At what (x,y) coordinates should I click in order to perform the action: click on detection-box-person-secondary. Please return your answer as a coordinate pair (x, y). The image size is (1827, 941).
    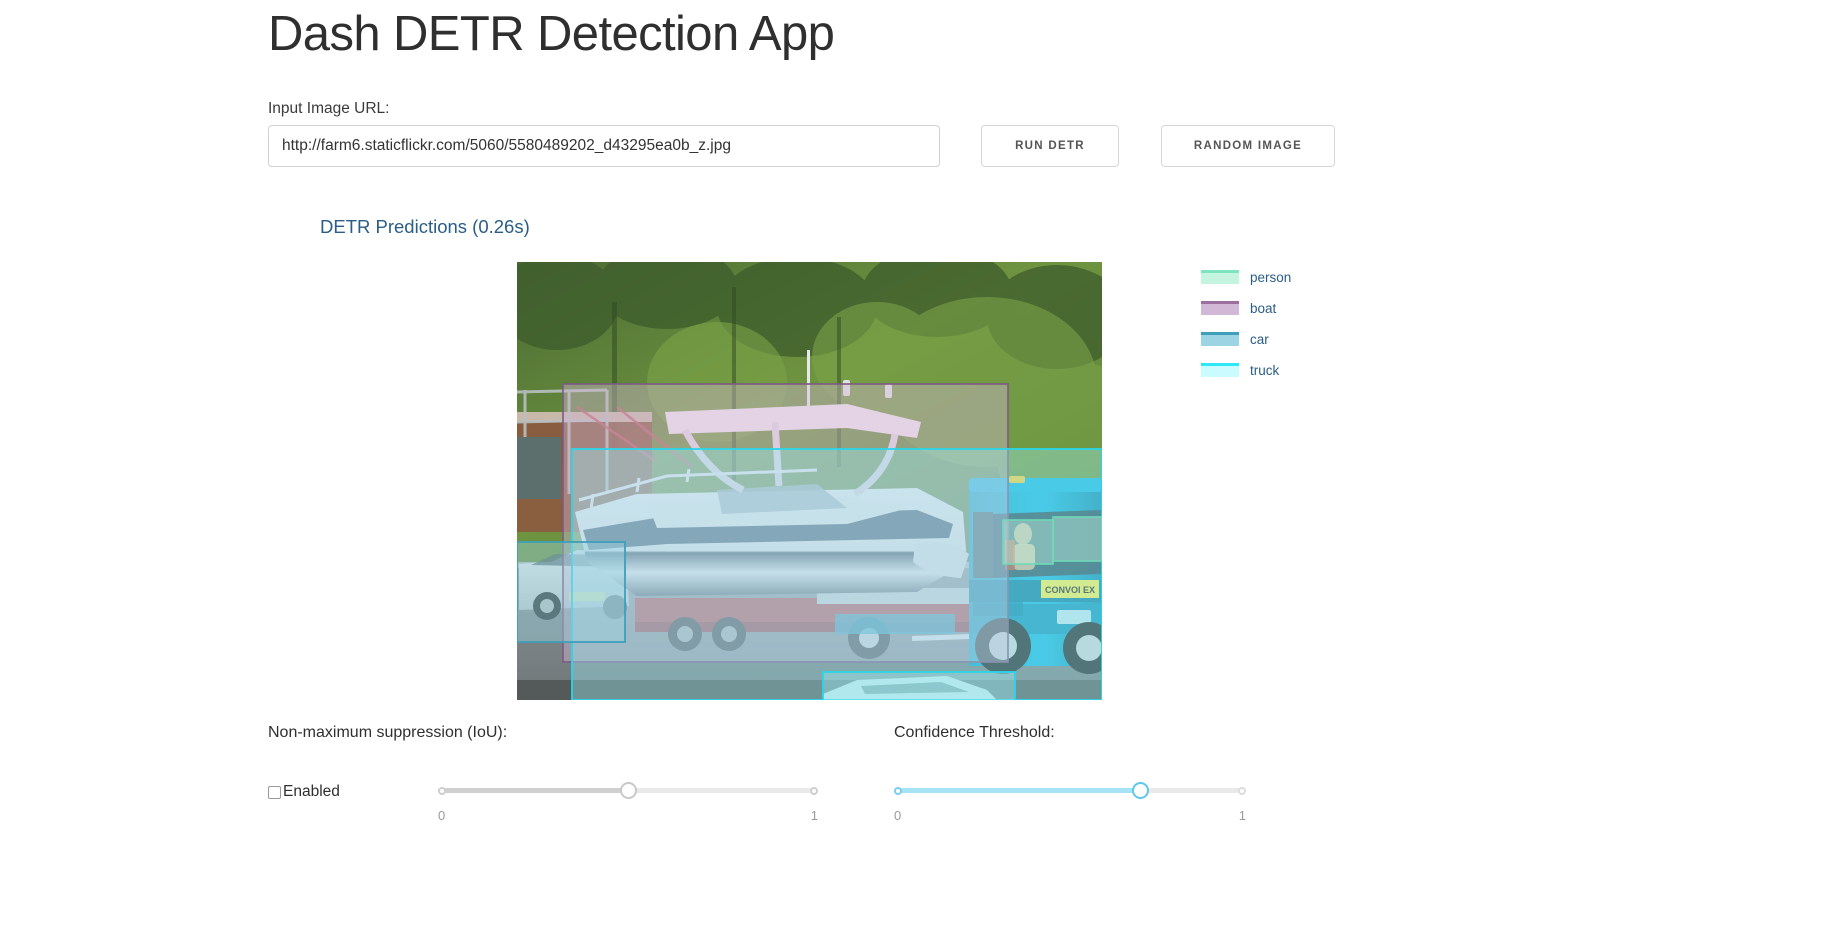
    Looking at the image, I should click on (1077, 539).